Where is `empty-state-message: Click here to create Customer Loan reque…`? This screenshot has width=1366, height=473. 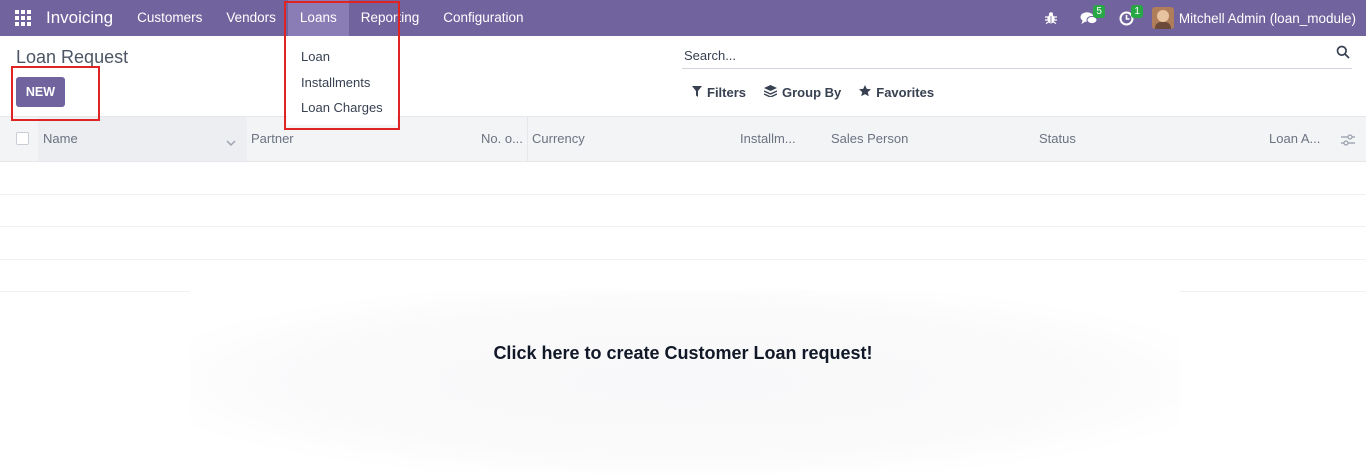 empty-state-message: Click here to create Customer Loan reque… is located at coordinates (683, 353).